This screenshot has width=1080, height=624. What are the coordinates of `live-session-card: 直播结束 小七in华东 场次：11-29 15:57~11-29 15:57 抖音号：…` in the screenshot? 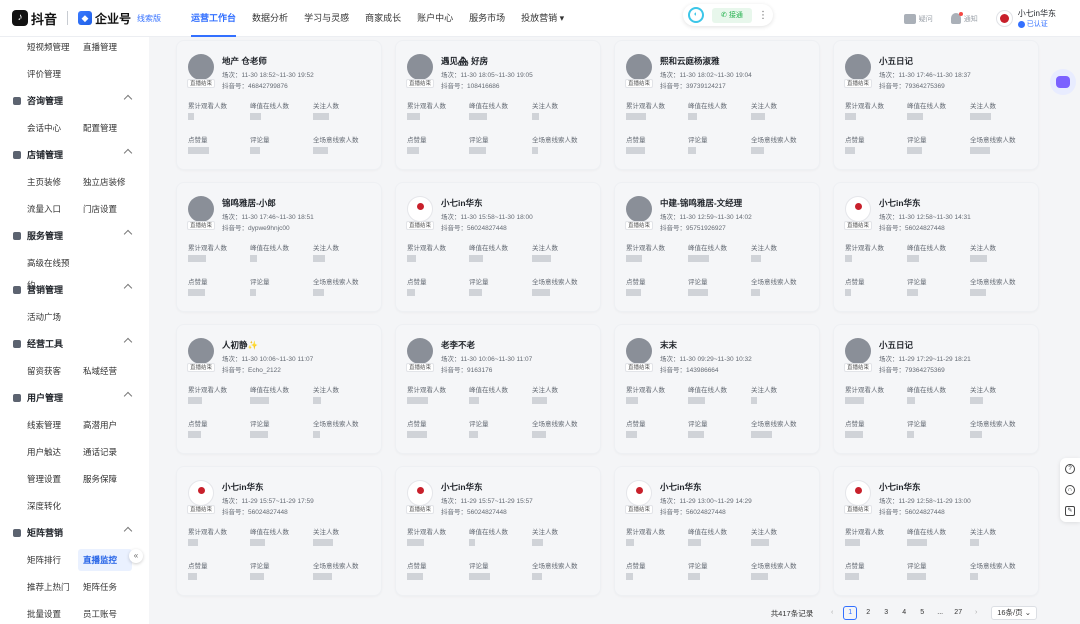 It's located at (498, 531).